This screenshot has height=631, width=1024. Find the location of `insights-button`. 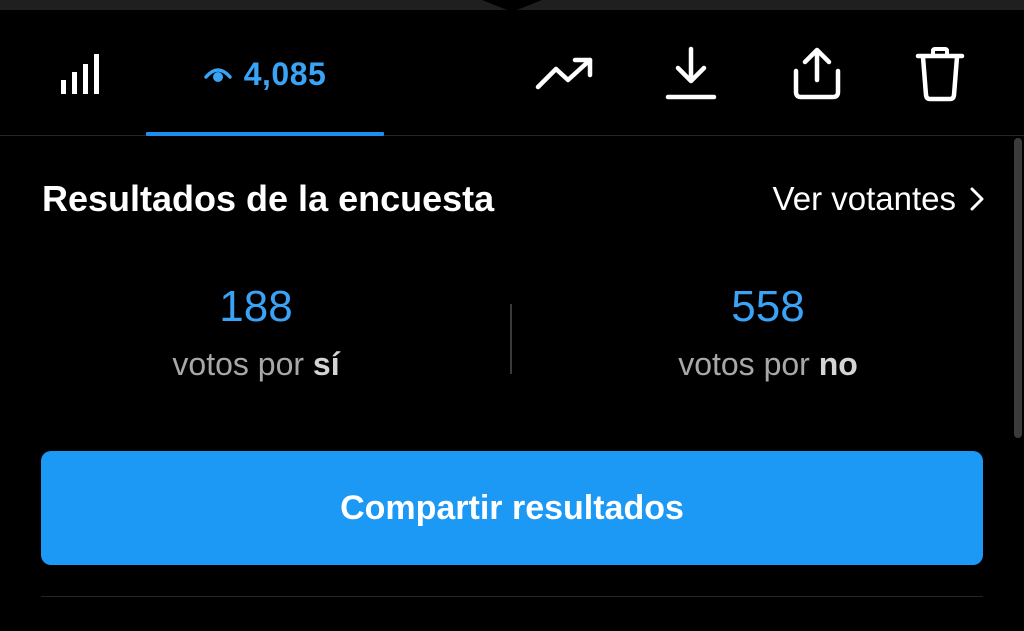

insights-button is located at coordinates (565, 74).